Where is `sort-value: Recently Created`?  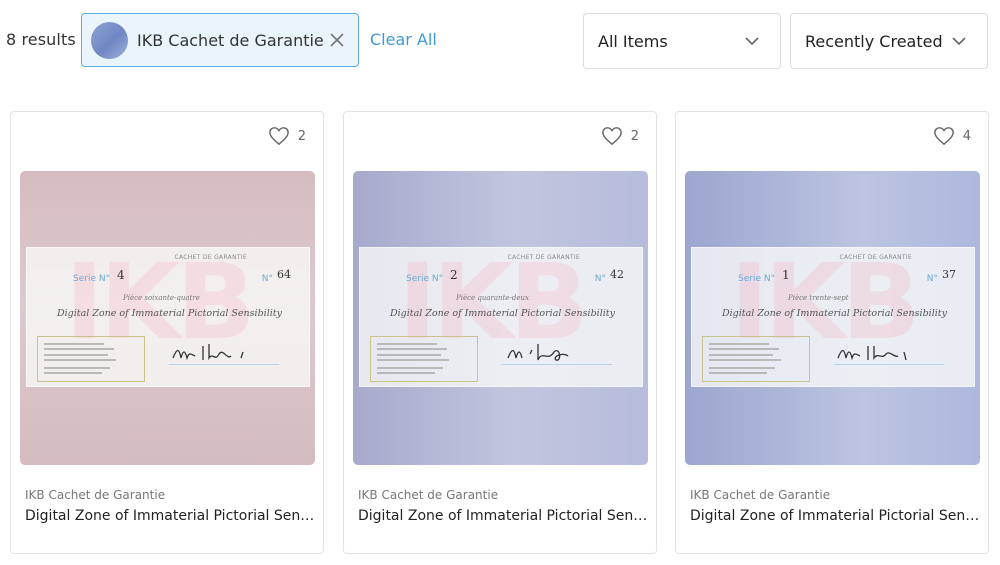 sort-value: Recently Created is located at coordinates (874, 41).